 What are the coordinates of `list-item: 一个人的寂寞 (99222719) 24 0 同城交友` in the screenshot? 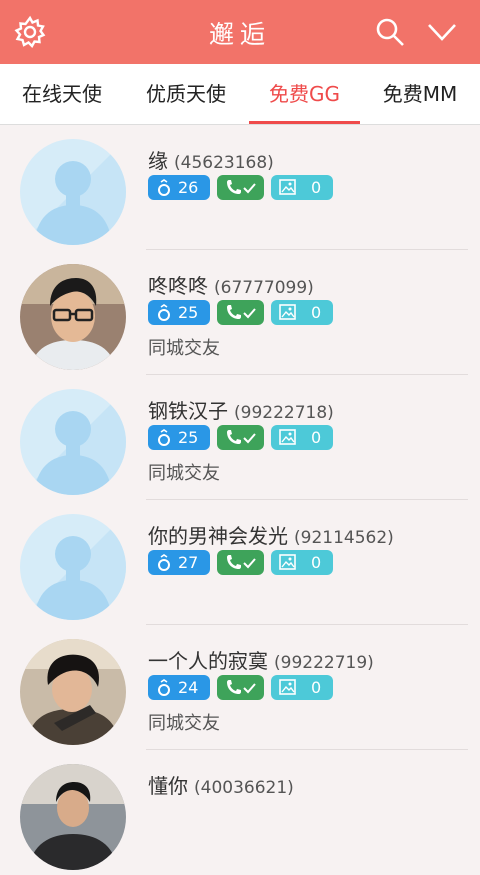 It's located at (240, 687).